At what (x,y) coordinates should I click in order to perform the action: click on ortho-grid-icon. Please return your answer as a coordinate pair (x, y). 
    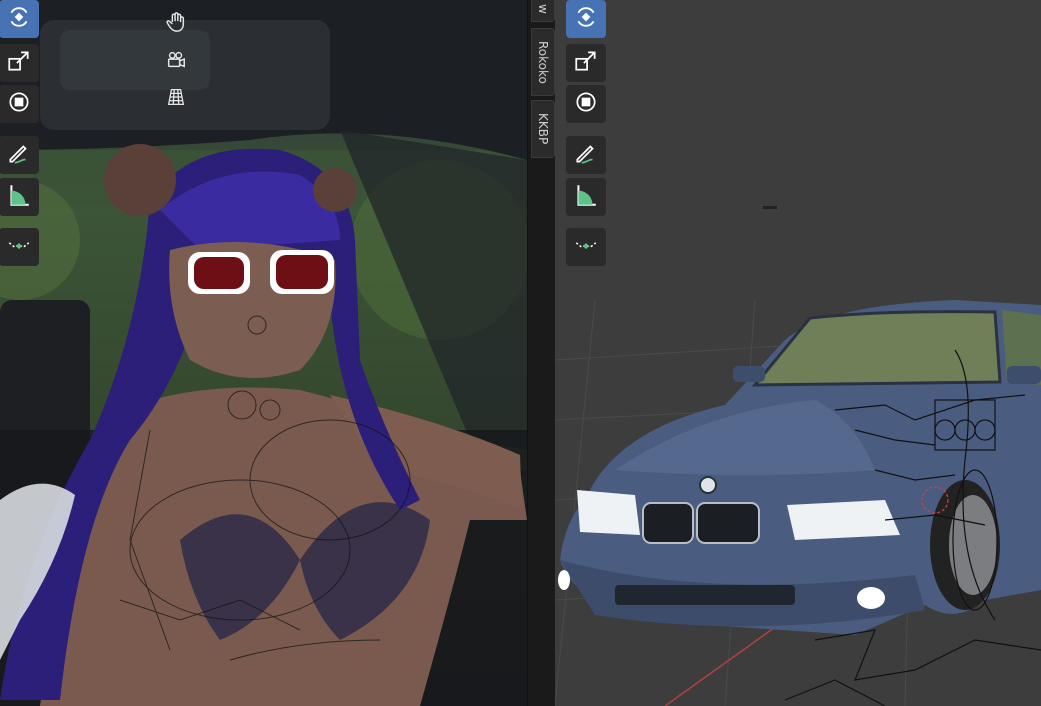
    Looking at the image, I should click on (176, 97).